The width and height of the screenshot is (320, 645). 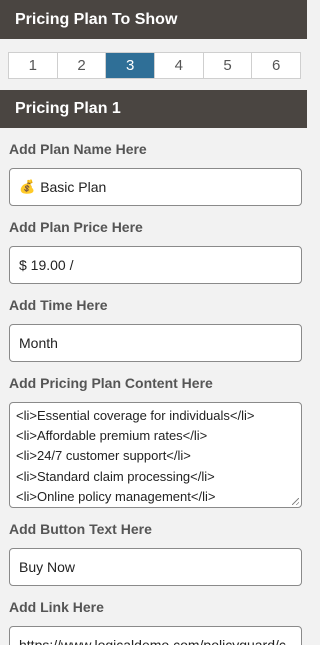 I want to click on plan-content-label: Add Pricing Plan Content Here, so click(x=111, y=383).